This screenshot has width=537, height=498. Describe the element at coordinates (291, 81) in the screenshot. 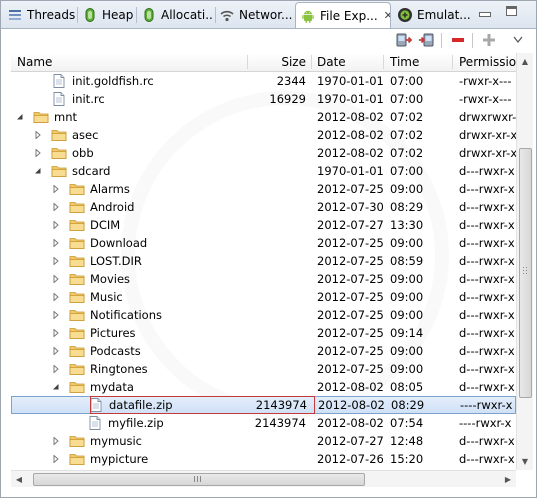

I see `file-size: 2344` at that location.